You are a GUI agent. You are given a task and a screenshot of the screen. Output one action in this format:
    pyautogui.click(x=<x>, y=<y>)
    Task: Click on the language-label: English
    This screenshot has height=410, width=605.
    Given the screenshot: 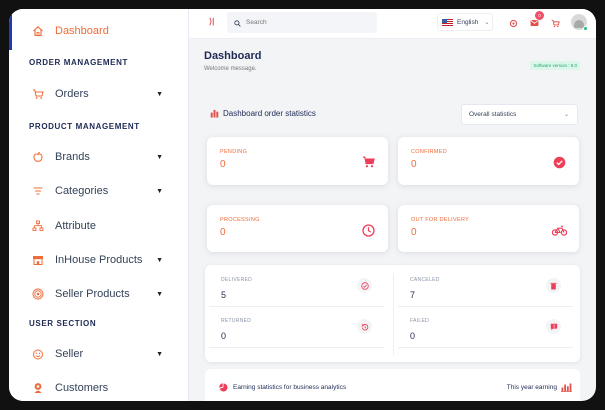 What is the action you would take?
    pyautogui.click(x=468, y=22)
    